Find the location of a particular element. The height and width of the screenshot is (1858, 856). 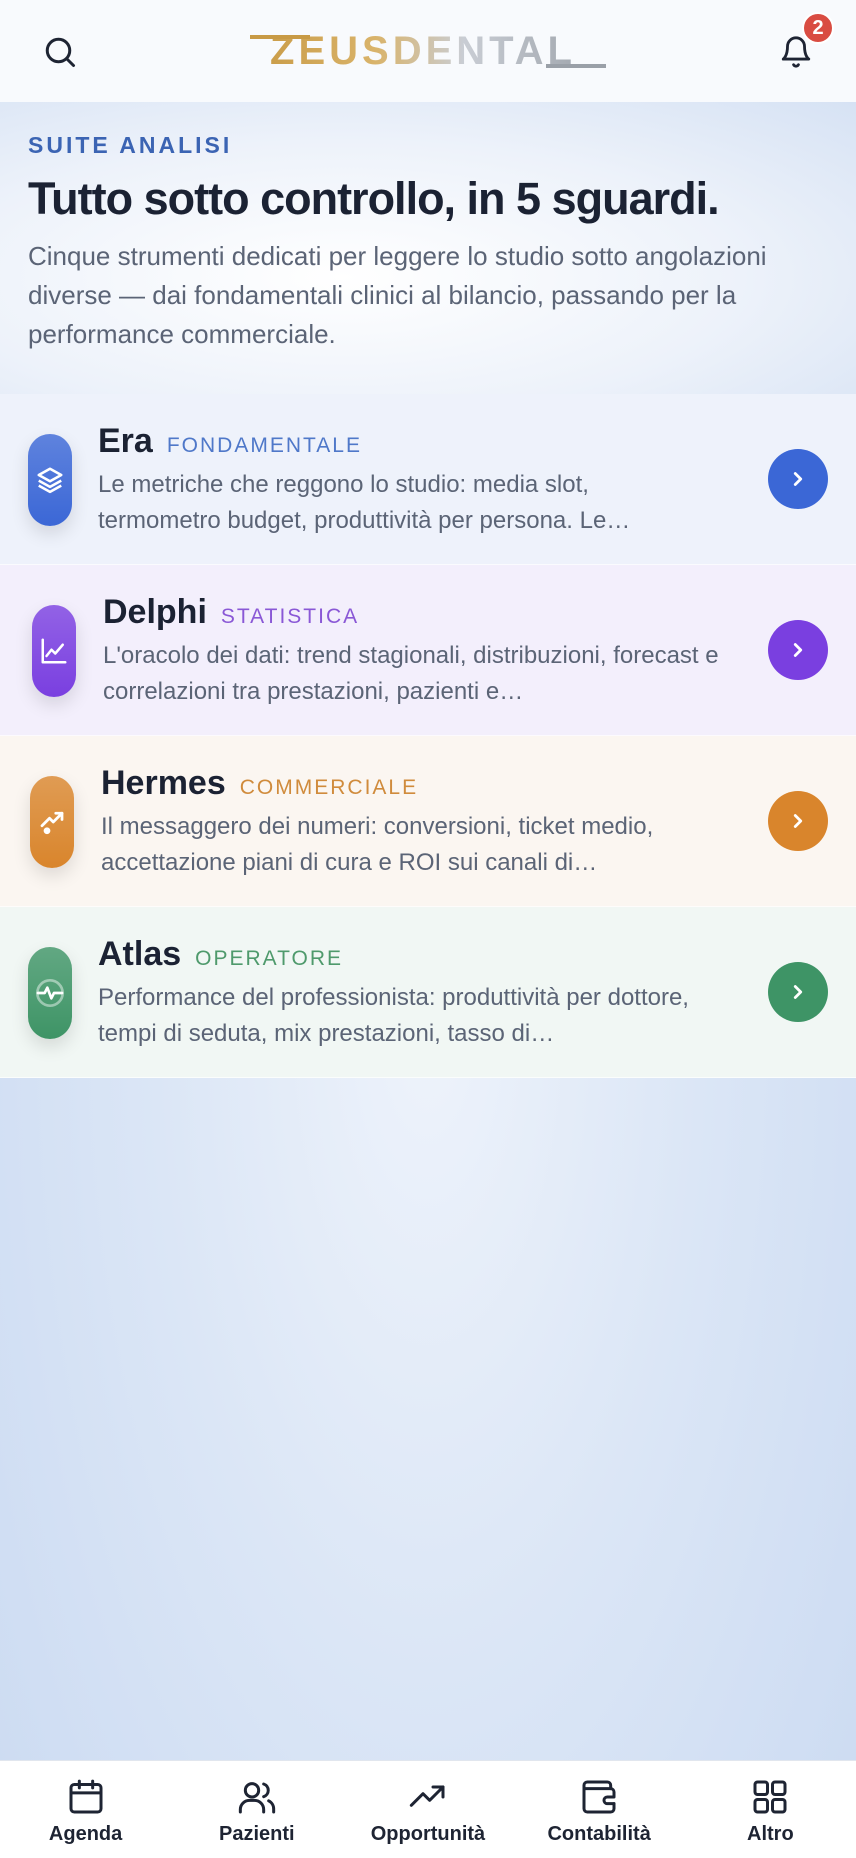

layers-icon is located at coordinates (50, 480).